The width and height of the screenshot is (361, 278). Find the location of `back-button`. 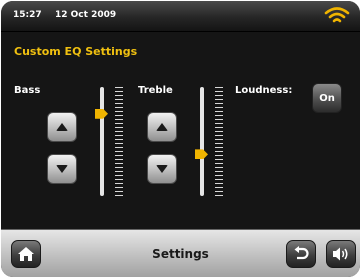

back-button is located at coordinates (301, 254).